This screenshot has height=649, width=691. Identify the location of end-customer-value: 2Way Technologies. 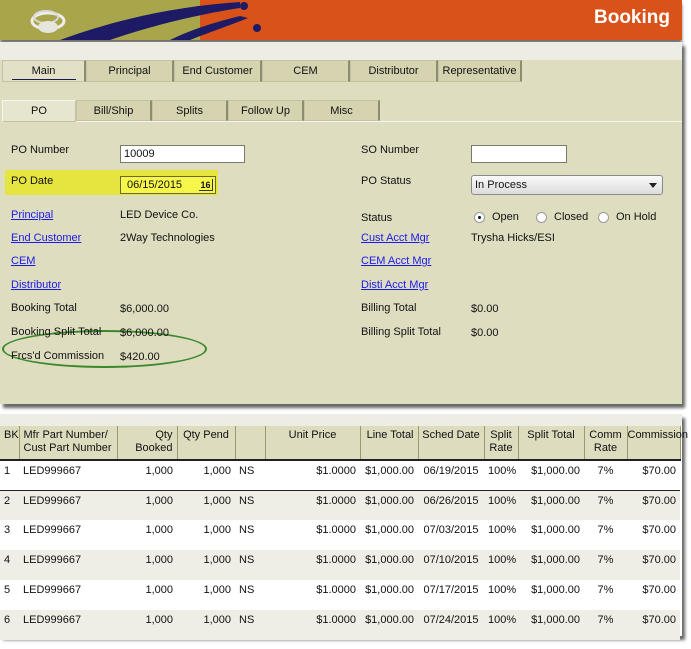
(167, 238).